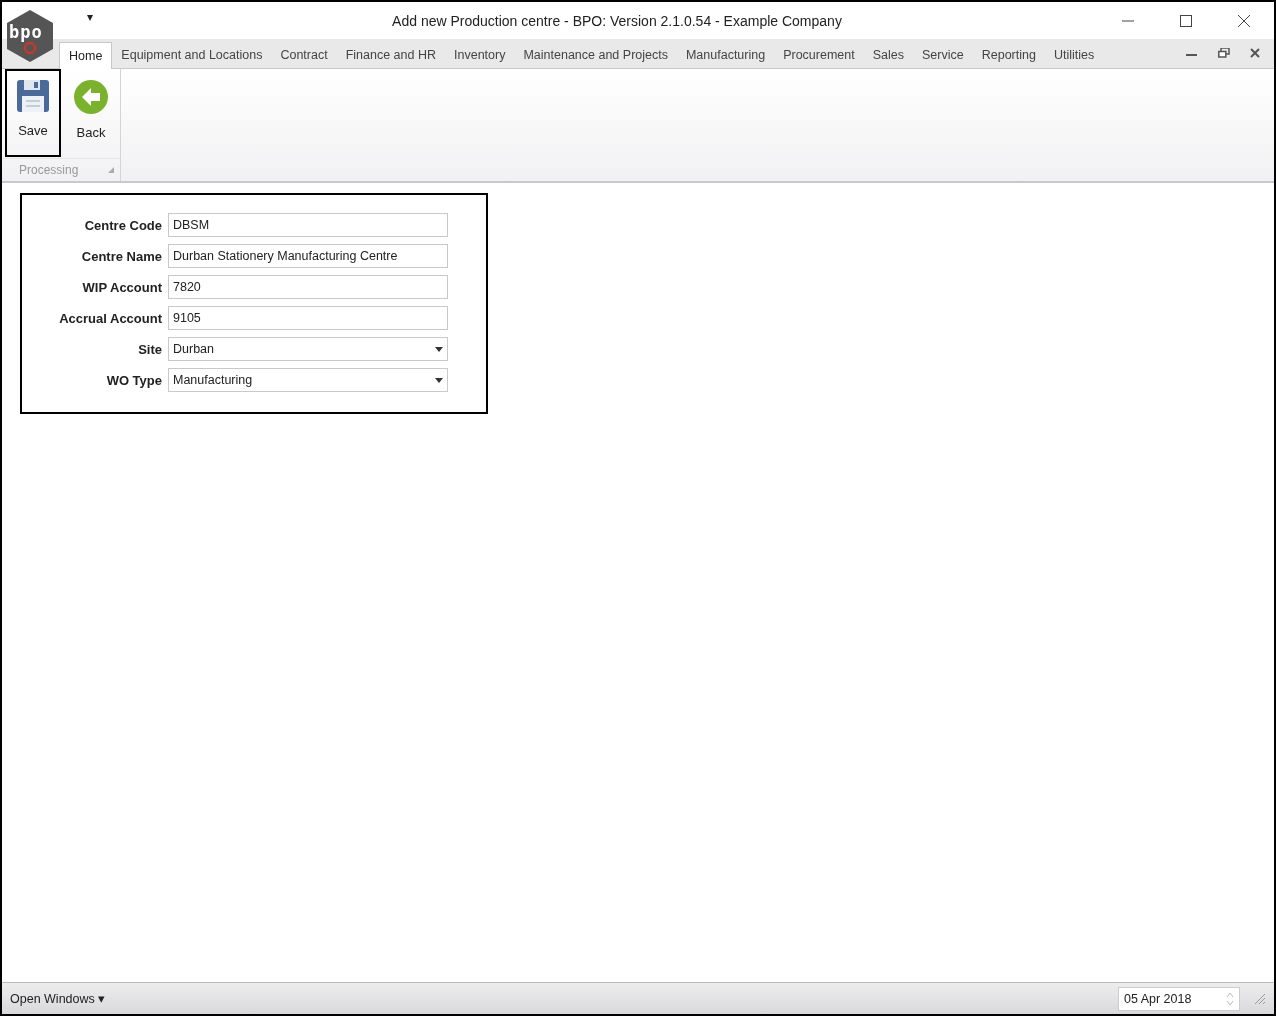 The height and width of the screenshot is (1016, 1276). Describe the element at coordinates (725, 55) in the screenshot. I see `ribbon-tab: Manufacturing` at that location.